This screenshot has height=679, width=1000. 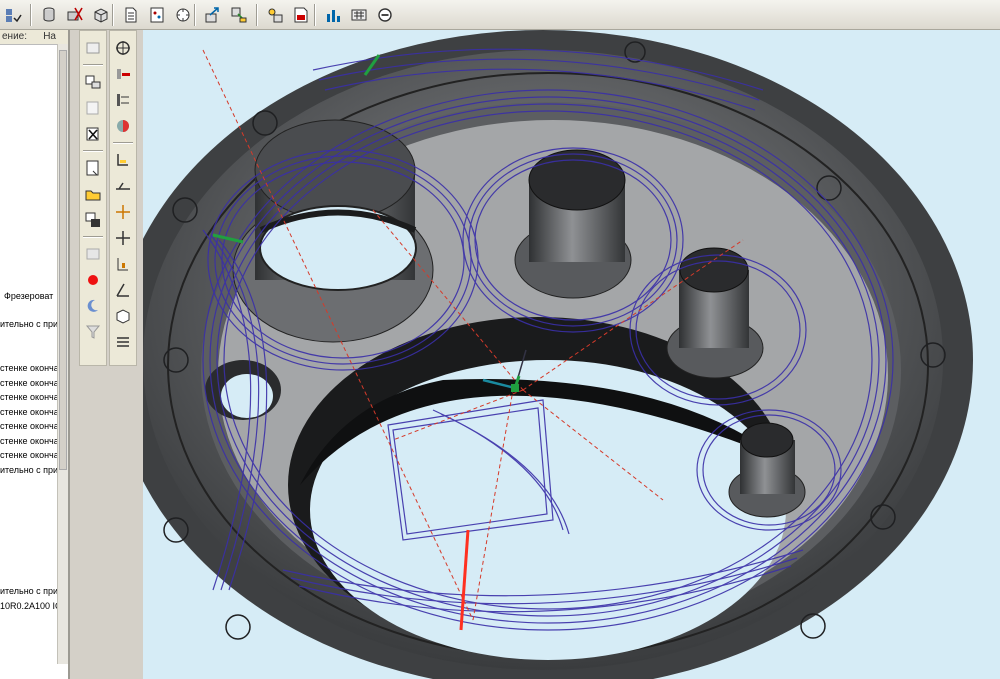 What do you see at coordinates (500, 15) in the screenshot?
I see `main-toolbar` at bounding box center [500, 15].